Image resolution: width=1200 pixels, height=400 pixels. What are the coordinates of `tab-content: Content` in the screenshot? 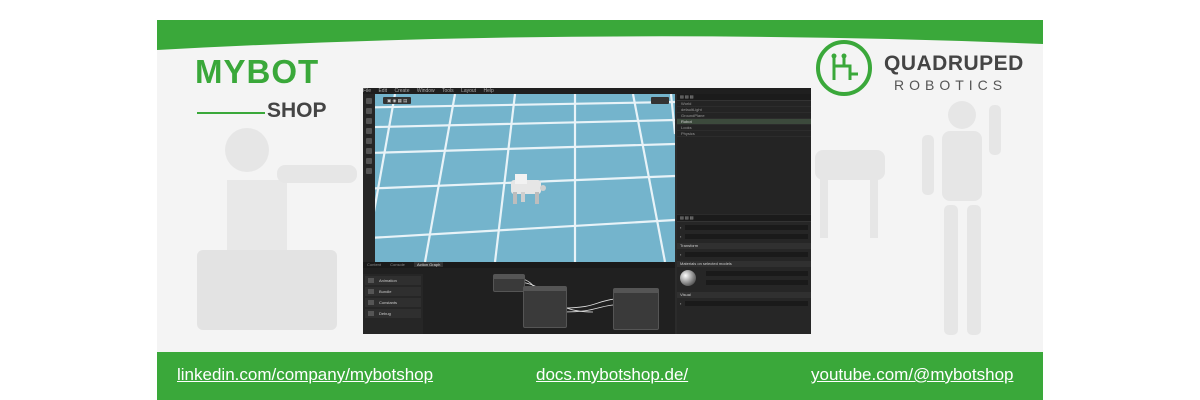 It's located at (374, 264).